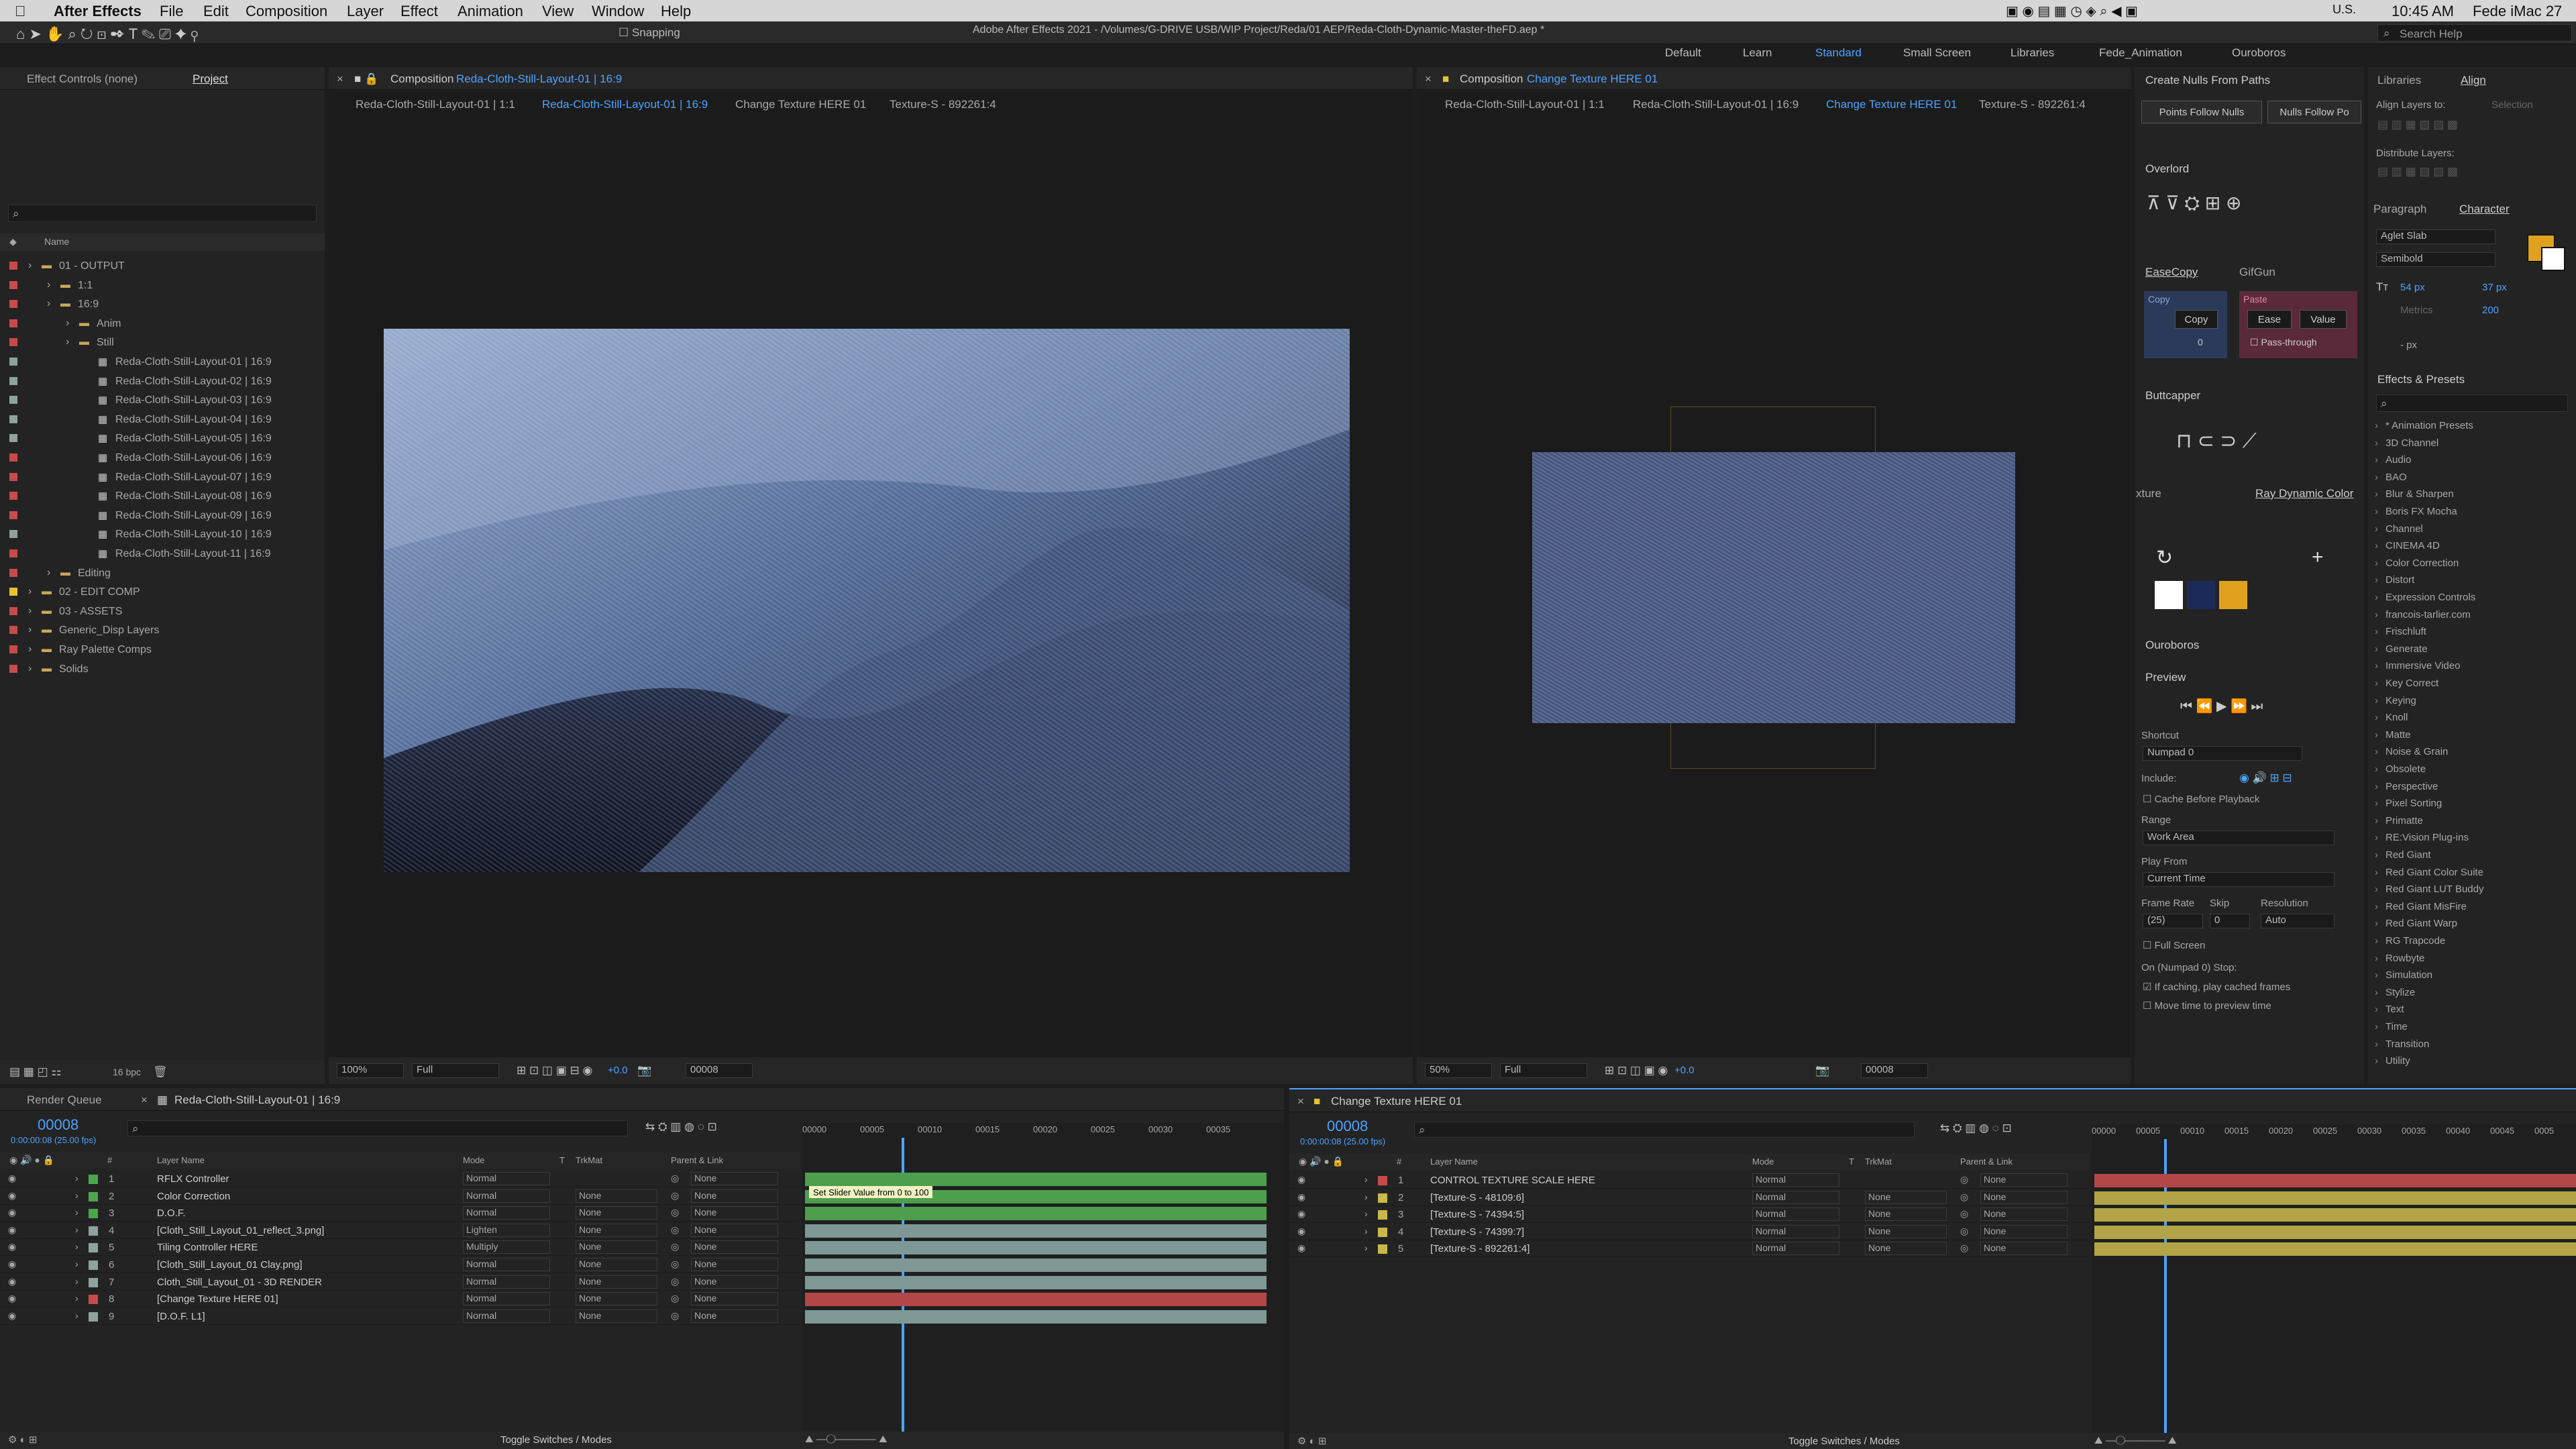  Describe the element at coordinates (2472, 1062) in the screenshot. I see `effects-category: › Utility` at that location.